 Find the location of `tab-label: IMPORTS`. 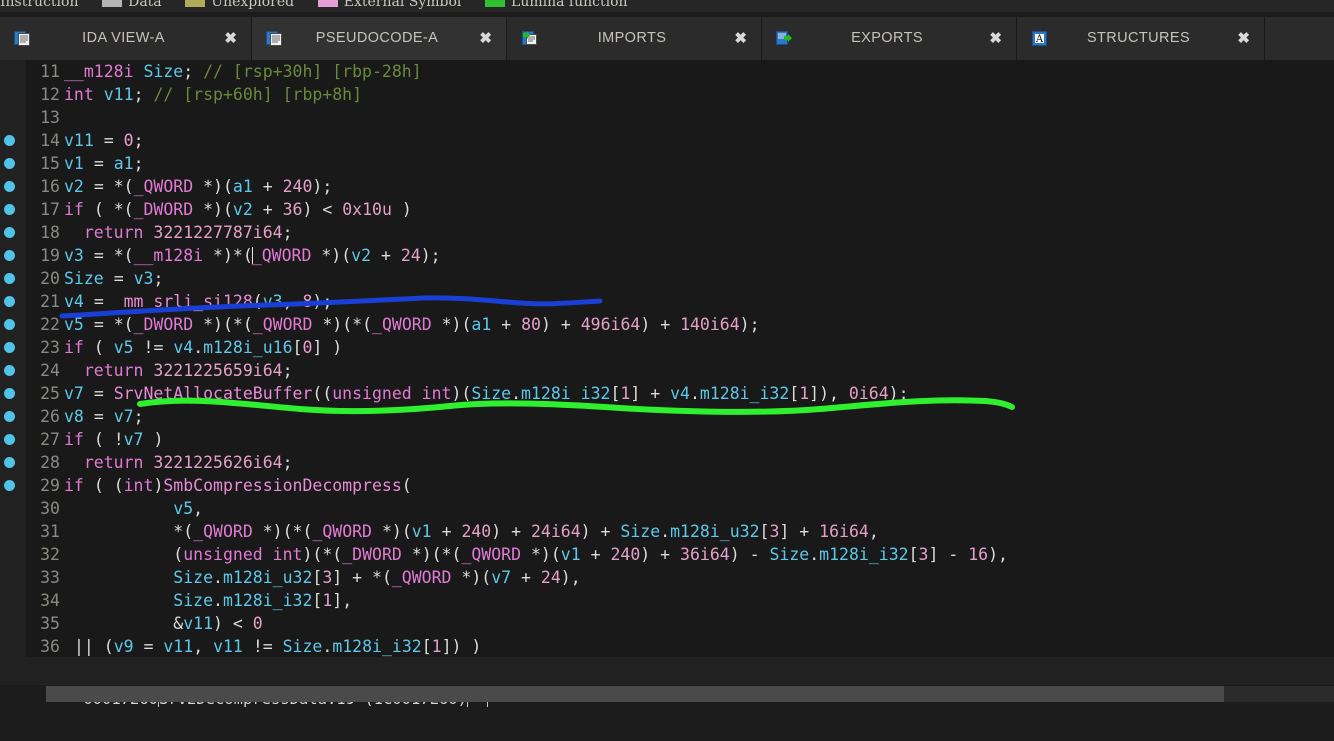

tab-label: IMPORTS is located at coordinates (632, 38).